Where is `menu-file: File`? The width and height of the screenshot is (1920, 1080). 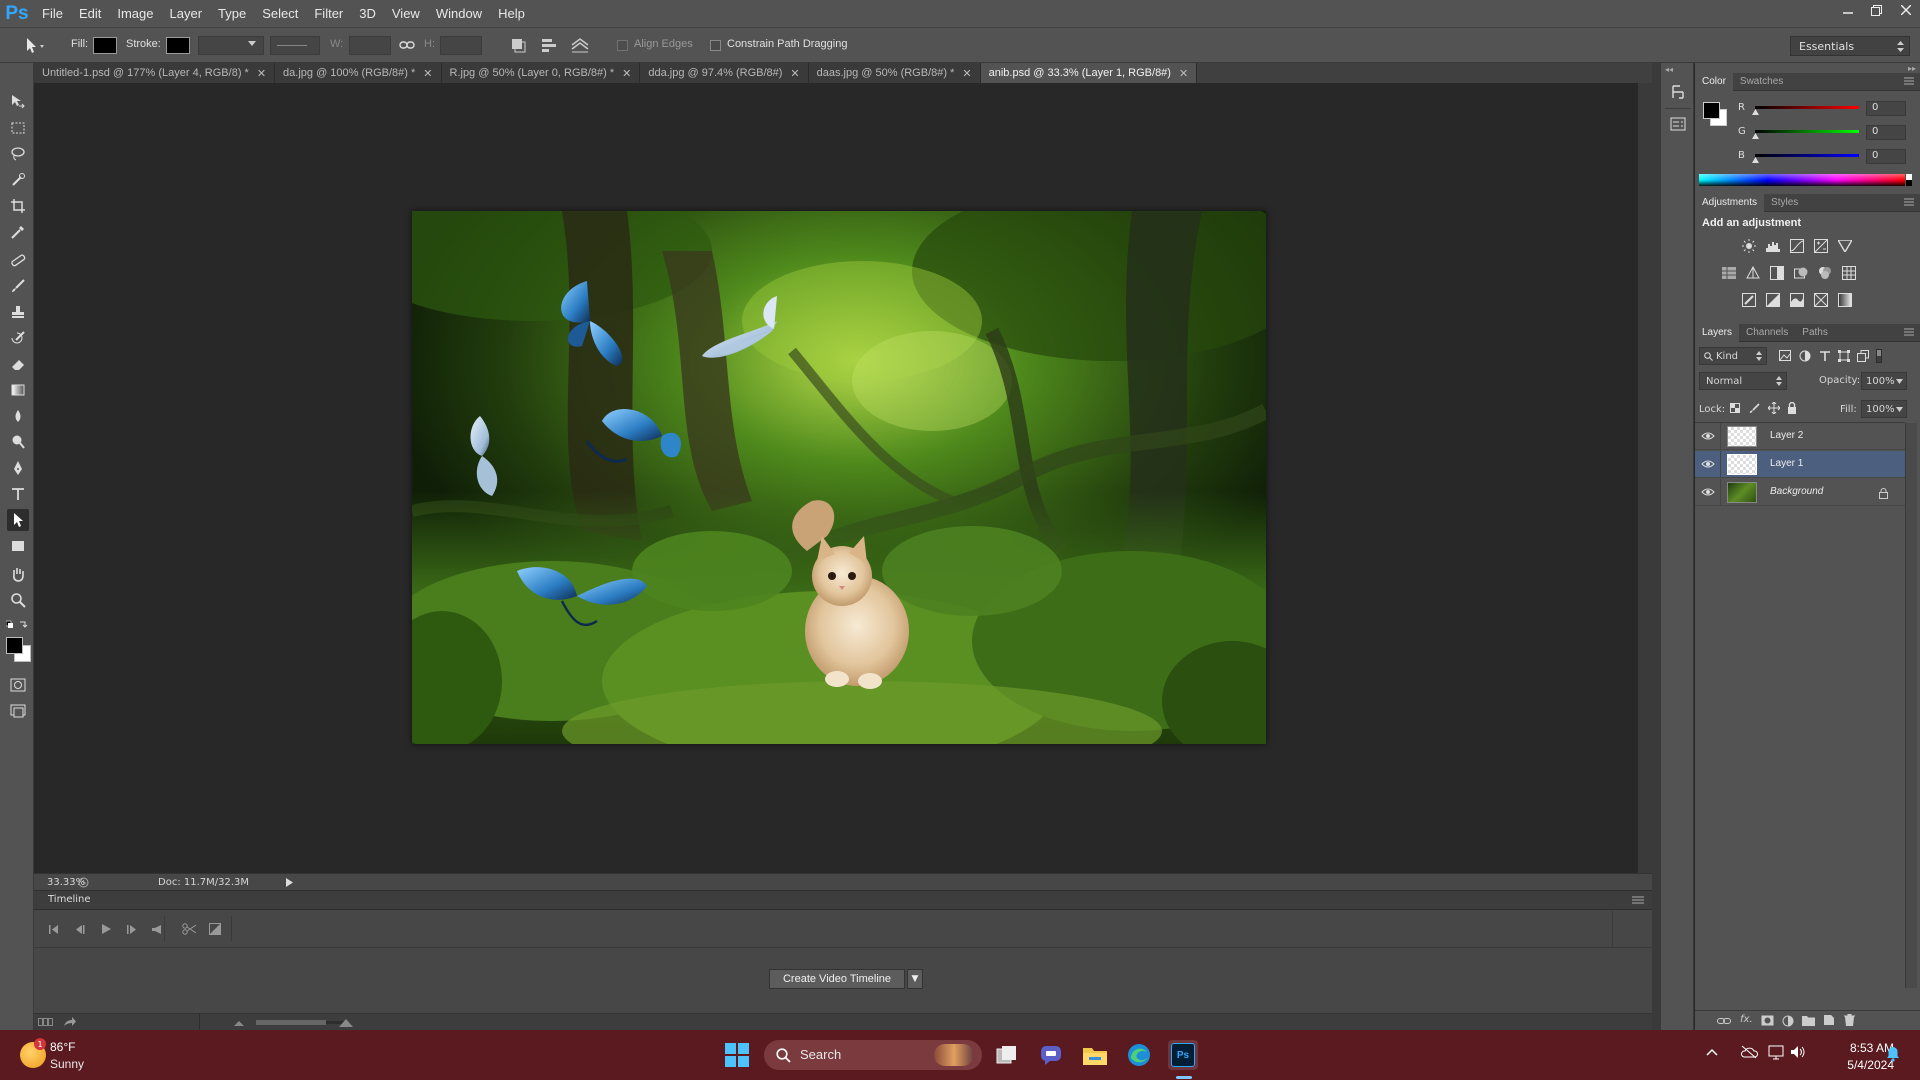 menu-file: File is located at coordinates (52, 13).